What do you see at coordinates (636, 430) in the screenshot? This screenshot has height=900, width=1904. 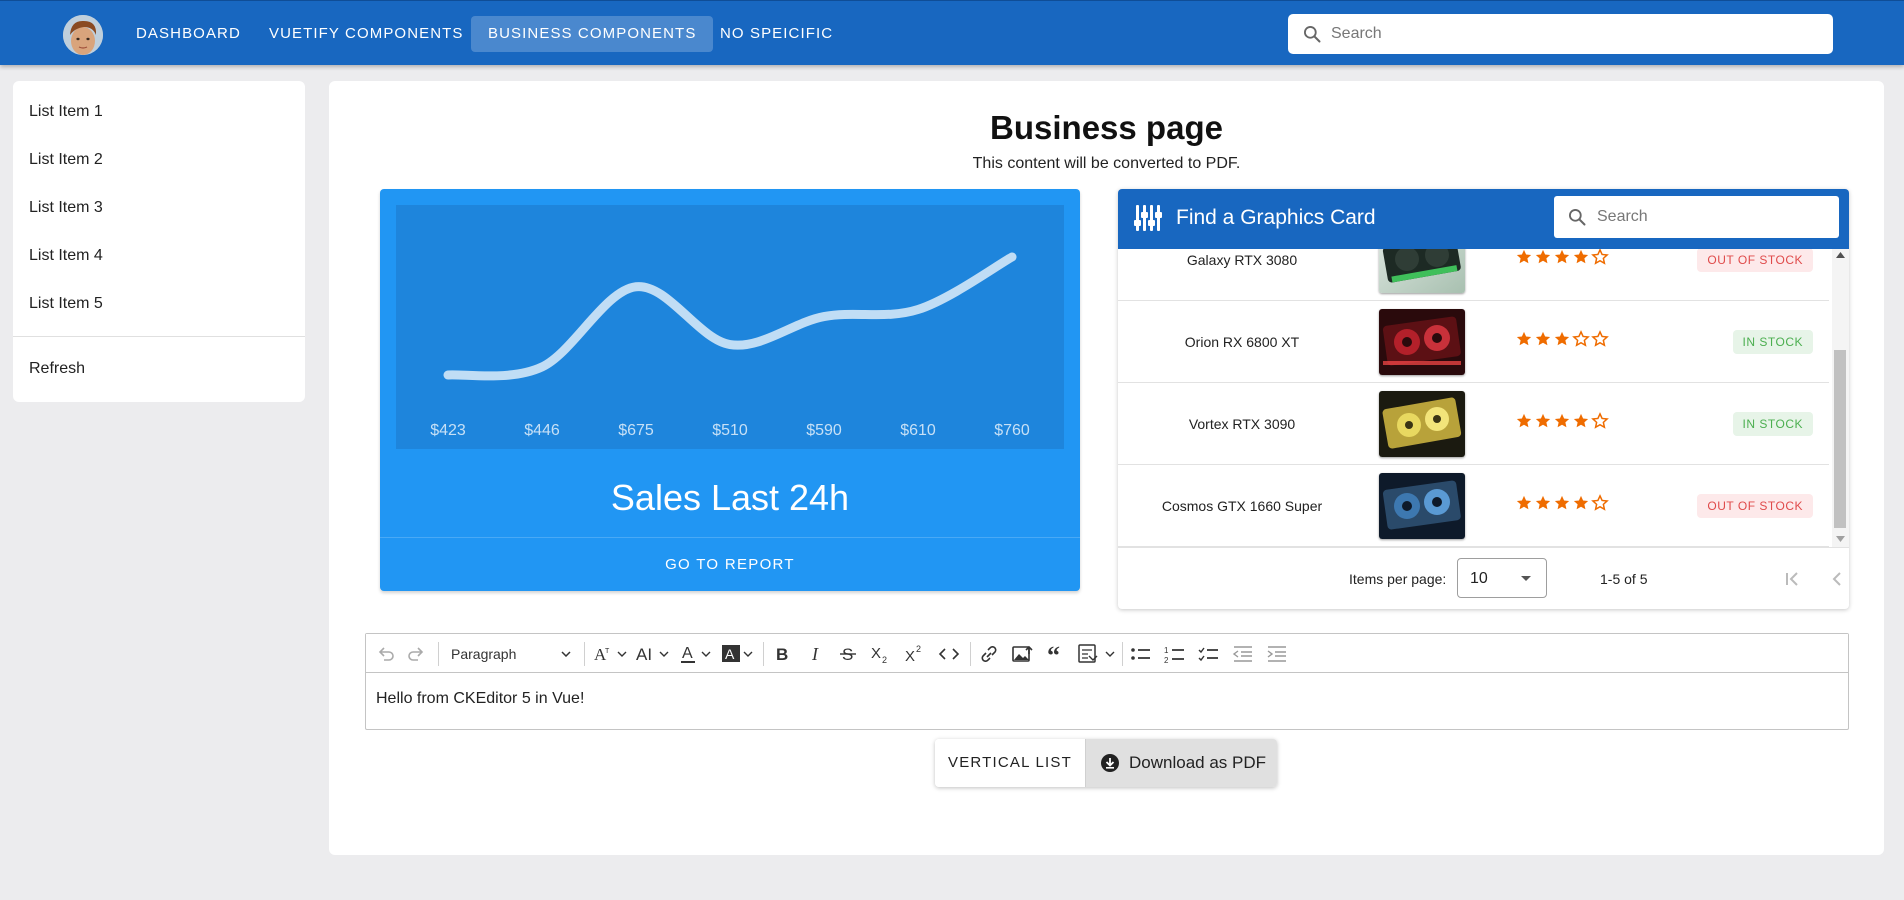 I see `sales-tick-label: $675` at bounding box center [636, 430].